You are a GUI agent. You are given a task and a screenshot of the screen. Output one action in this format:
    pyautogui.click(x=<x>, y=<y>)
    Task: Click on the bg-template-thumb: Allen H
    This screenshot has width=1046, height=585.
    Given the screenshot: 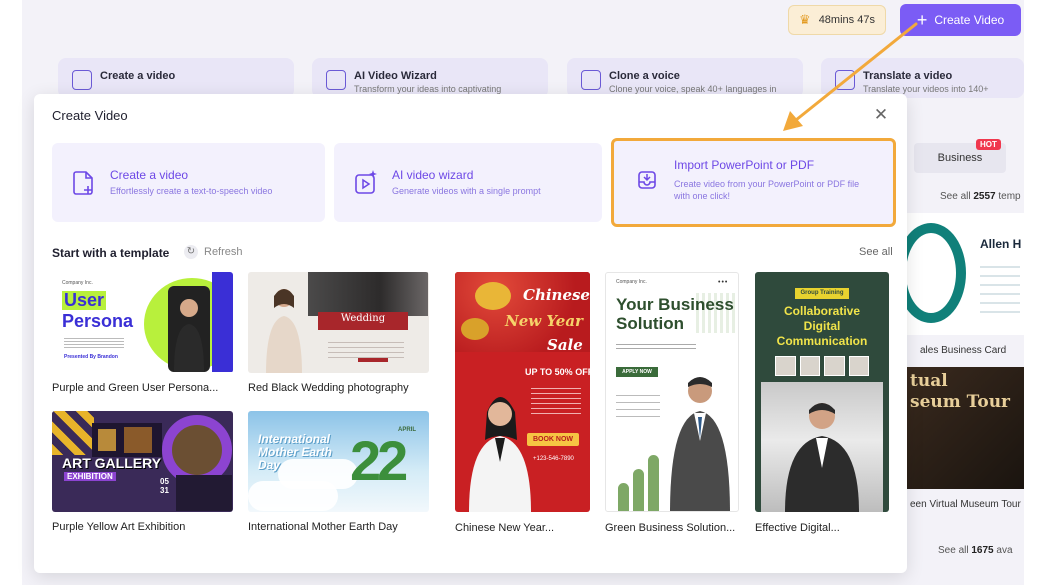 What is the action you would take?
    pyautogui.click(x=965, y=274)
    